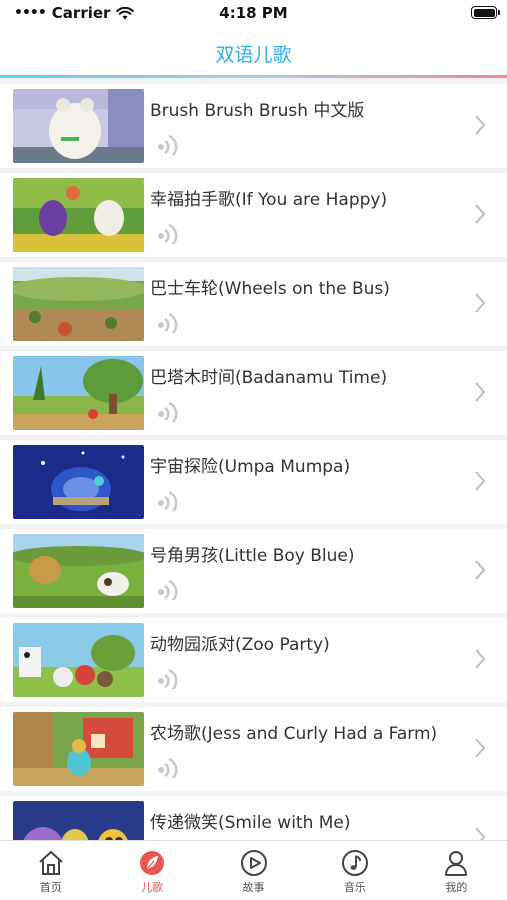  What do you see at coordinates (485, 12) in the screenshot?
I see `battery-icon` at bounding box center [485, 12].